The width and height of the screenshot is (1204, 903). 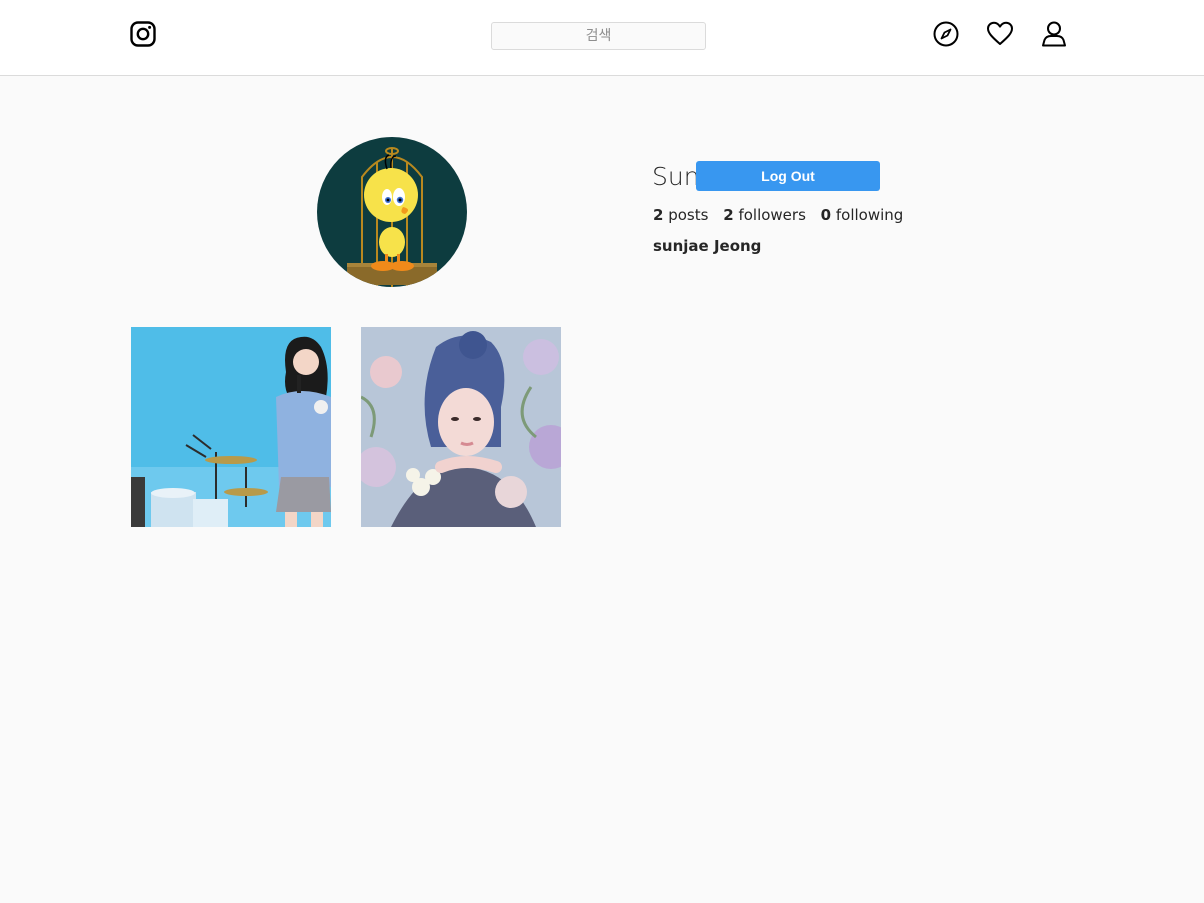 I want to click on posts-label: posts, so click(x=688, y=215).